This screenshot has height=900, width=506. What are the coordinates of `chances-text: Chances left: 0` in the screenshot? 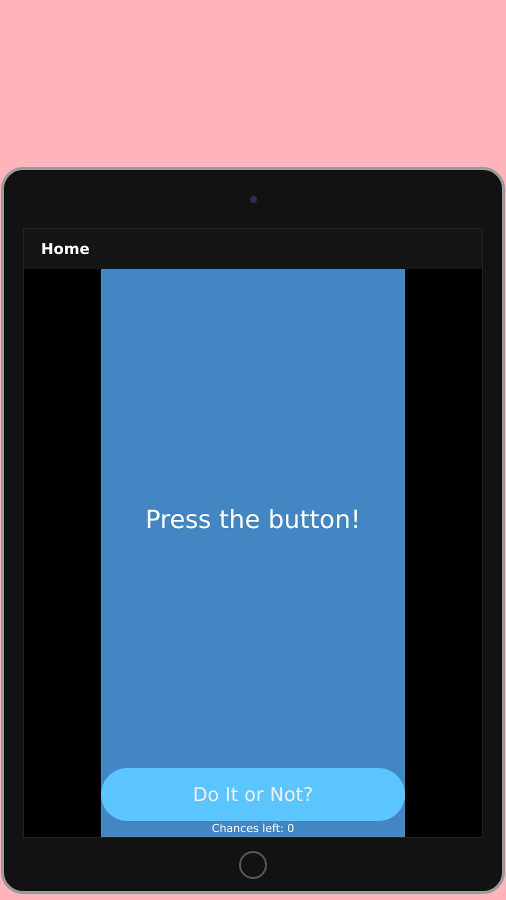 It's located at (253, 828).